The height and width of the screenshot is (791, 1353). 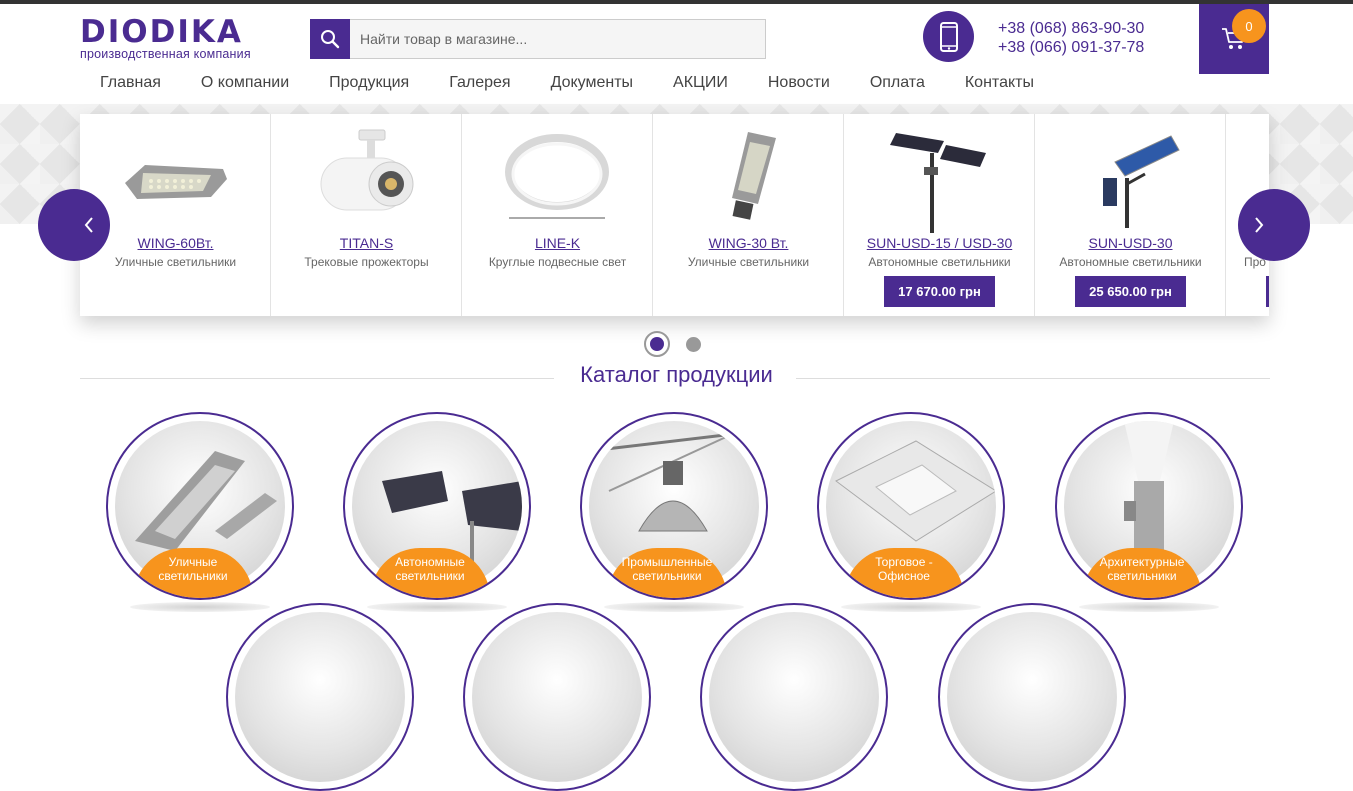 What do you see at coordinates (245, 83) in the screenshot?
I see `nav-item-about: О компании` at bounding box center [245, 83].